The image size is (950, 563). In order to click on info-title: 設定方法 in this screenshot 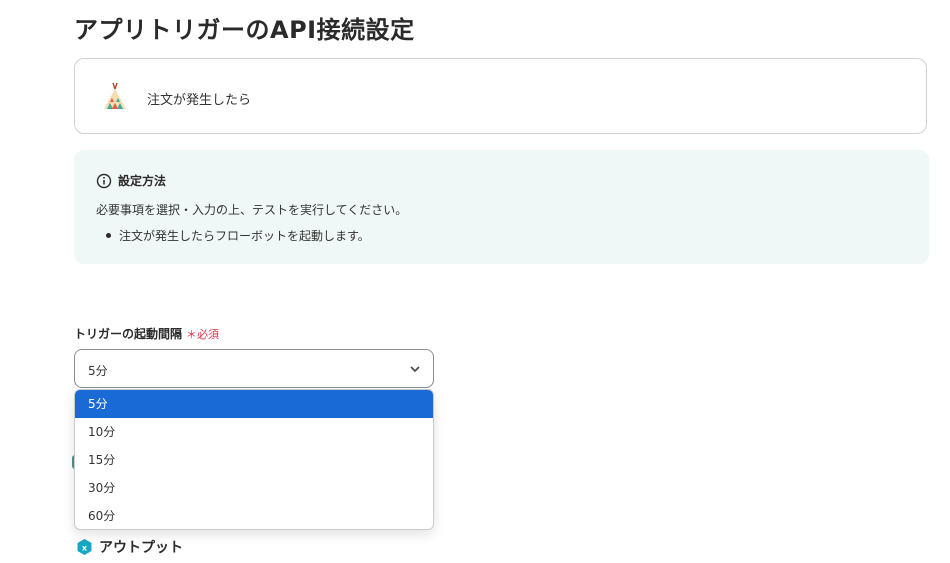, I will do `click(142, 181)`.